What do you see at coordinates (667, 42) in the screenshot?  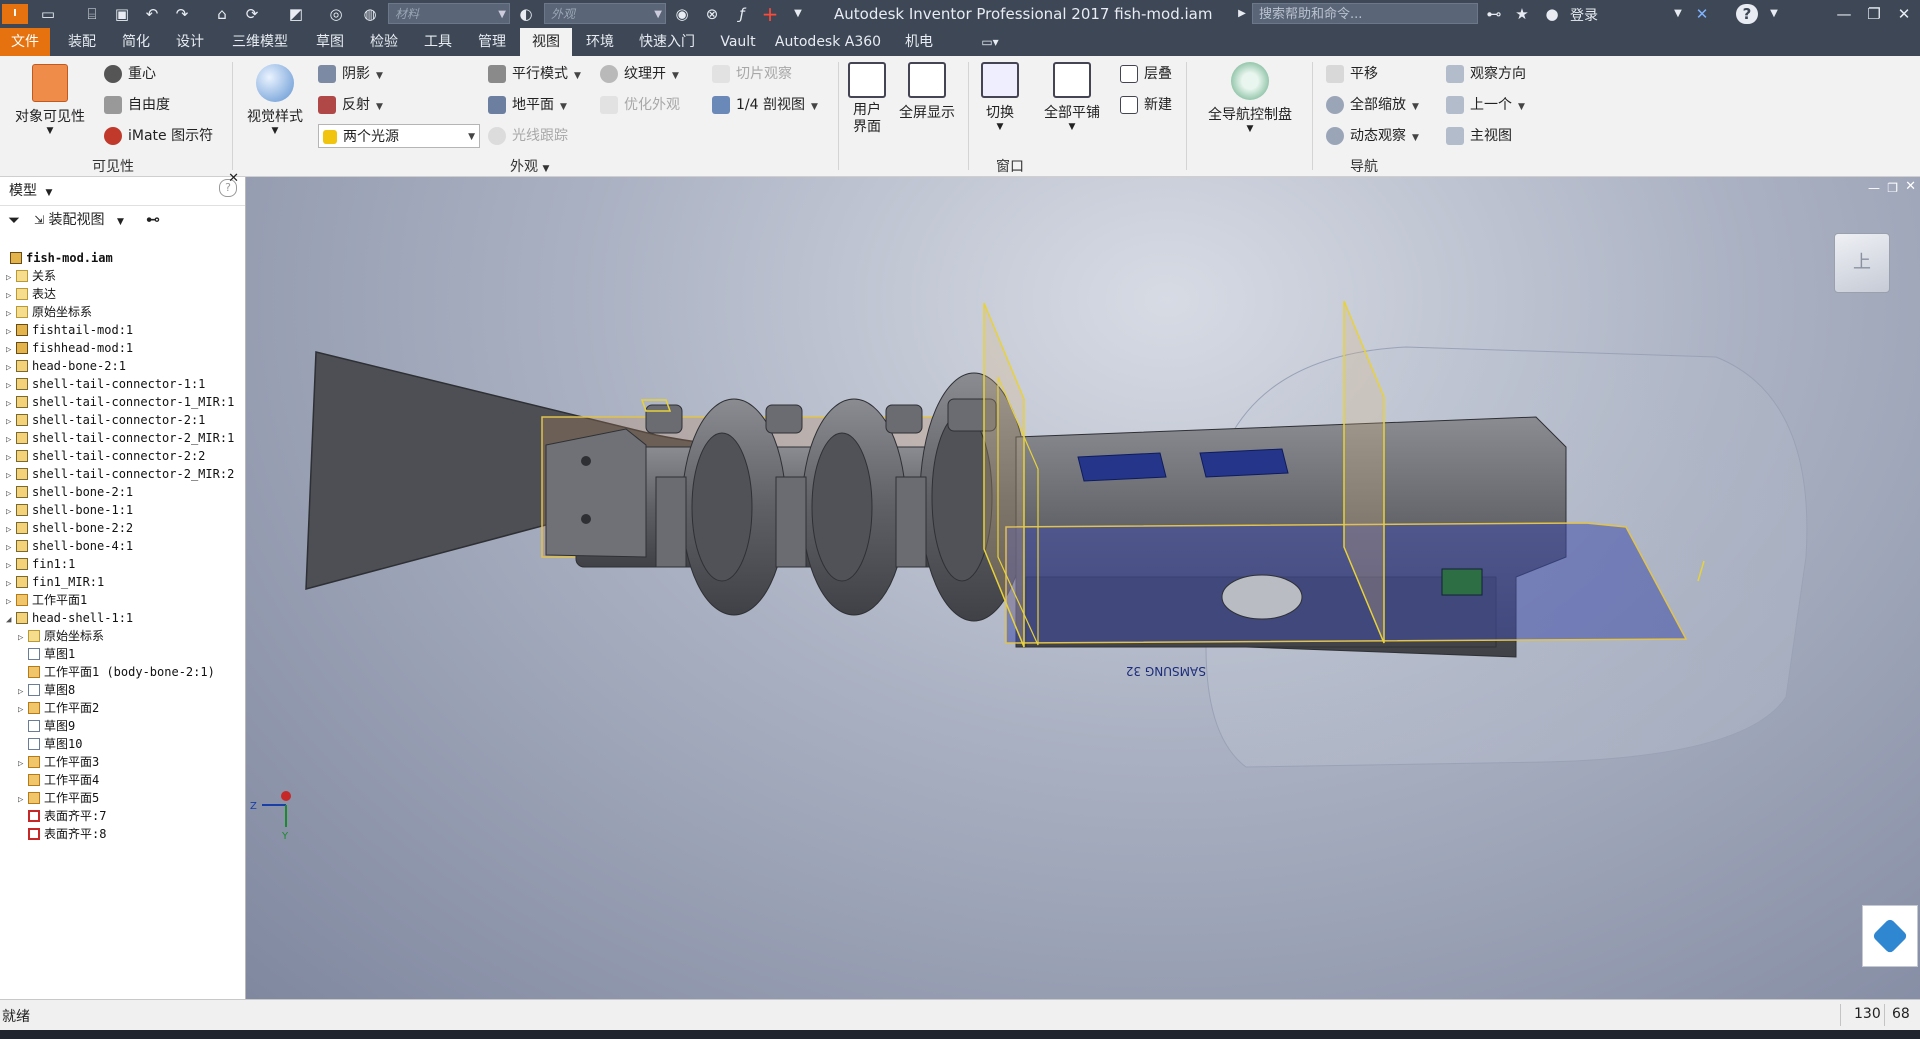 I see `tab-get-started: 快速入门` at bounding box center [667, 42].